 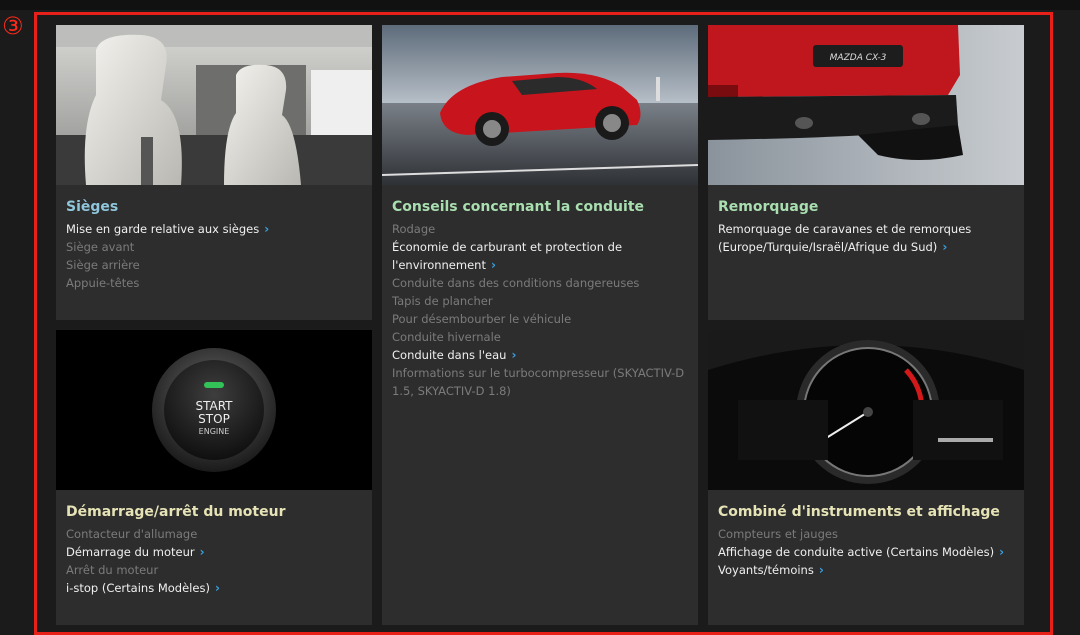 What do you see at coordinates (103, 283) in the screenshot?
I see `menu-item-label: Appuie-têtes` at bounding box center [103, 283].